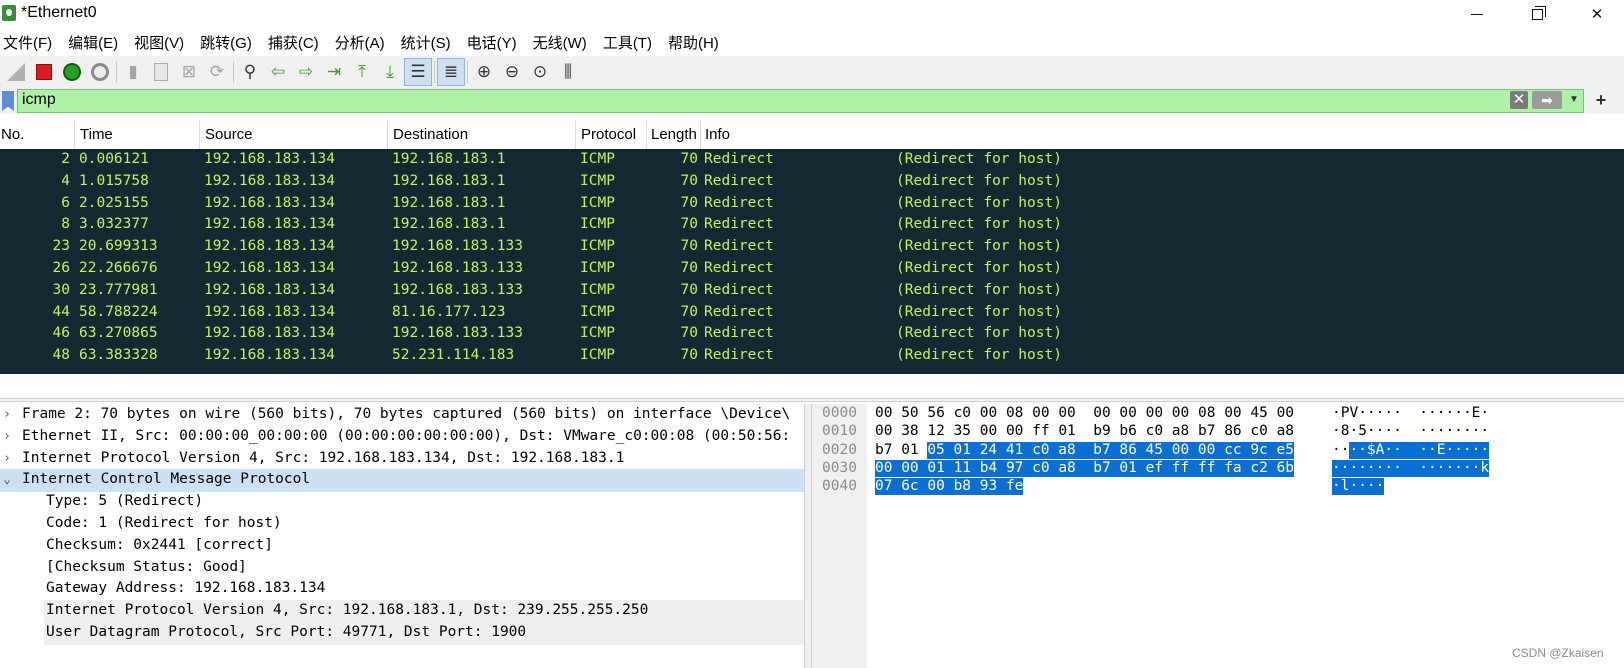 The height and width of the screenshot is (668, 1624). What do you see at coordinates (457, 333) in the screenshot?
I see `packet-cell-destination: 192.168.183.133` at bounding box center [457, 333].